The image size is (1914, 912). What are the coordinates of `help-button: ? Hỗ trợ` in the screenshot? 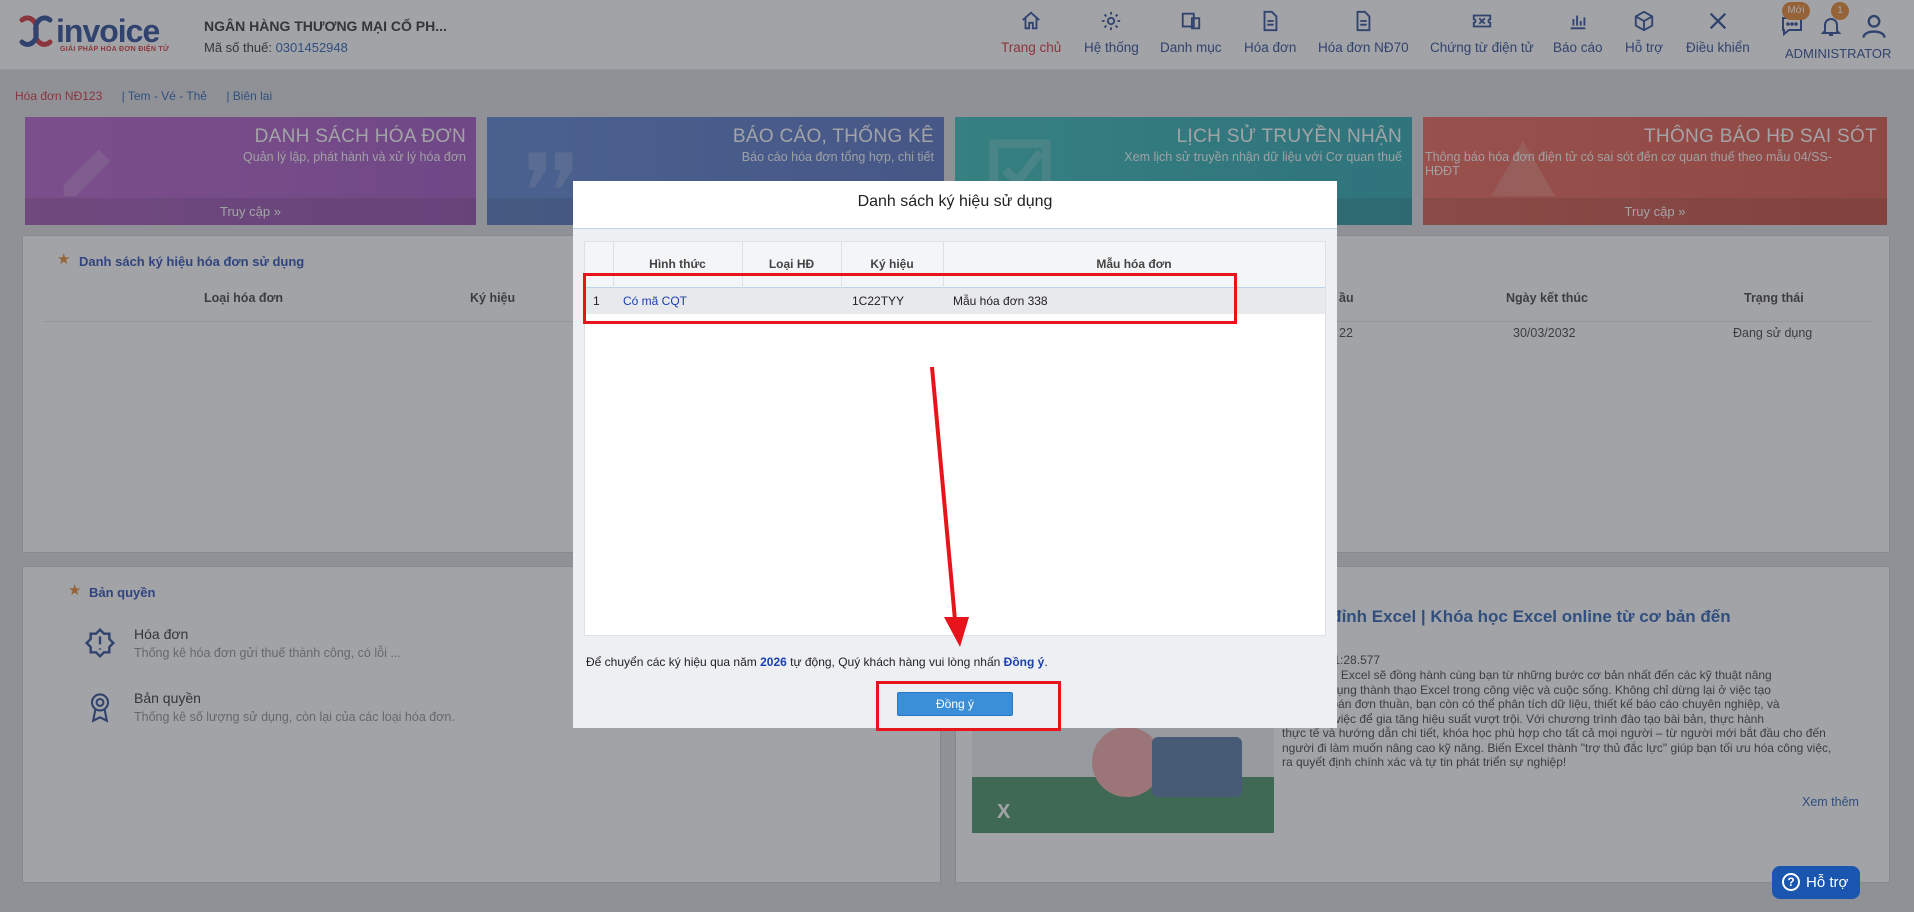 It's located at (1816, 882).